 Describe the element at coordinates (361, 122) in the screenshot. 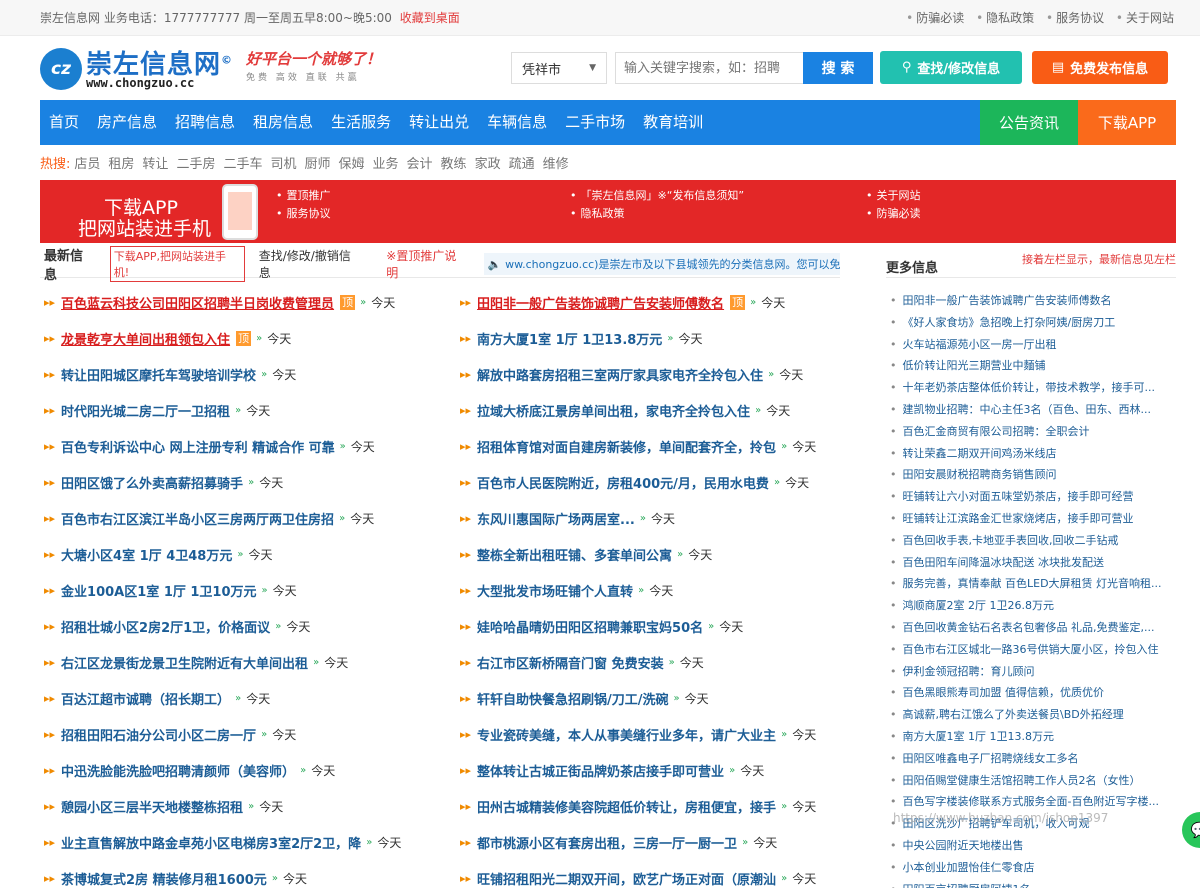

I see `nav-life-services: 生活服务` at that location.